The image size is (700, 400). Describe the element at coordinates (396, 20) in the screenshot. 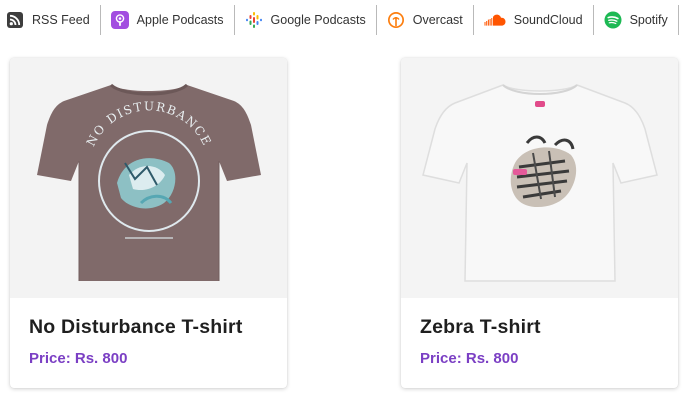

I see `overcast-icon` at that location.